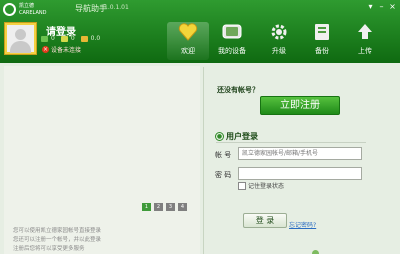  Describe the element at coordinates (232, 41) in the screenshot. I see `nav-my-device: 我的设备` at that location.